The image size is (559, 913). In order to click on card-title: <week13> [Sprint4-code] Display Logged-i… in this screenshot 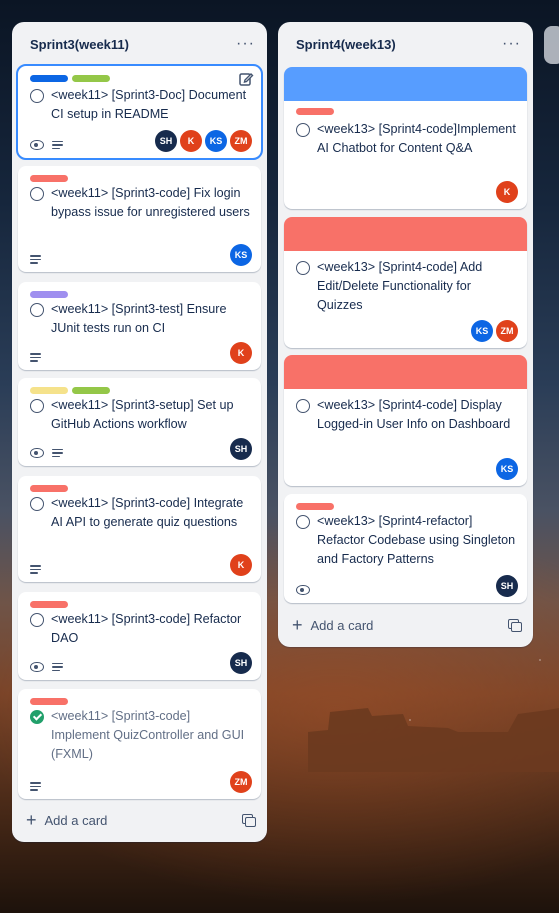, I will do `click(414, 414)`.